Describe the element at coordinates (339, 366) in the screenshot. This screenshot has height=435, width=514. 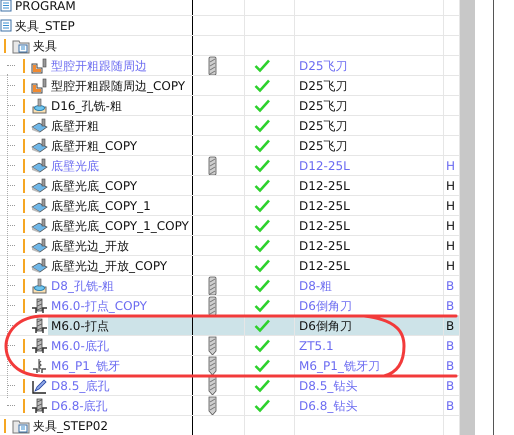
I see `tool-name: M6_P1_铣牙刀` at that location.